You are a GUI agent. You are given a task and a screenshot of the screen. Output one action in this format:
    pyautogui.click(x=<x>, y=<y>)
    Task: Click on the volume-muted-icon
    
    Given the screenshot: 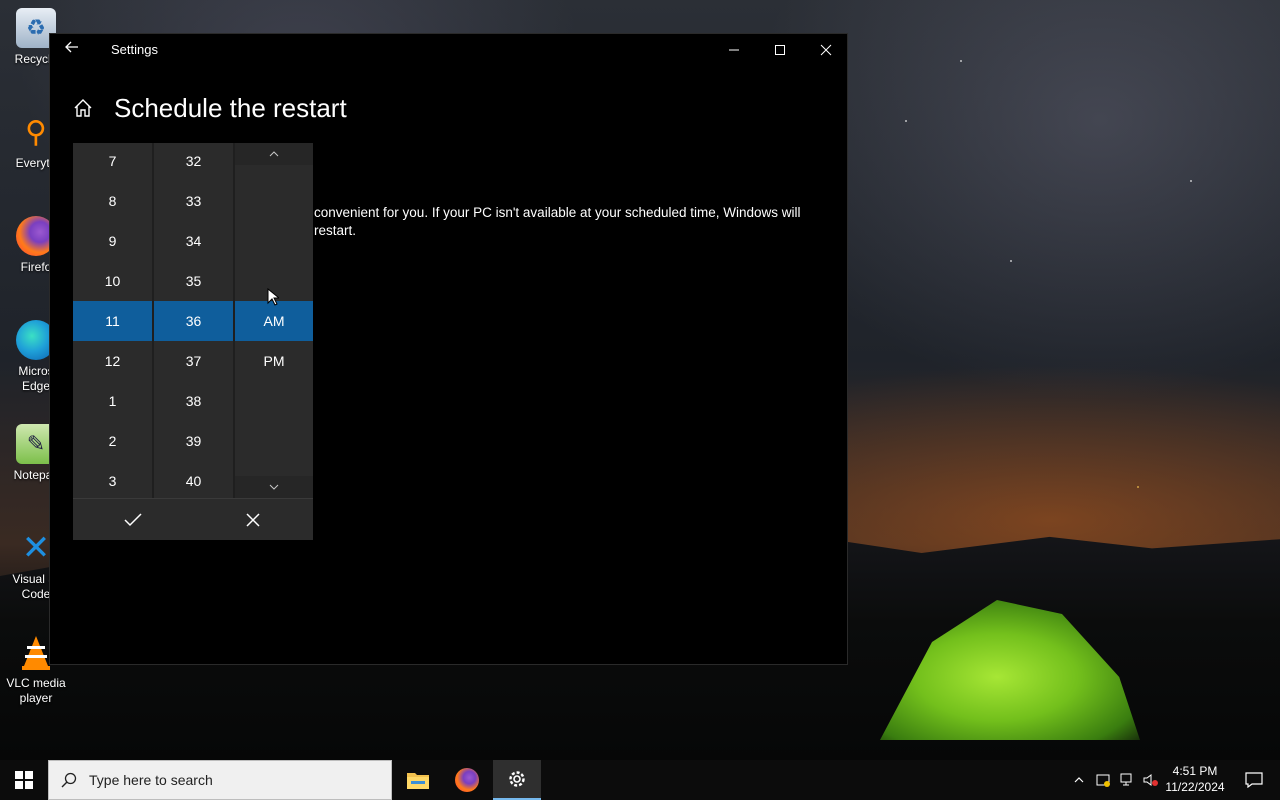 What is the action you would take?
    pyautogui.click(x=1150, y=780)
    